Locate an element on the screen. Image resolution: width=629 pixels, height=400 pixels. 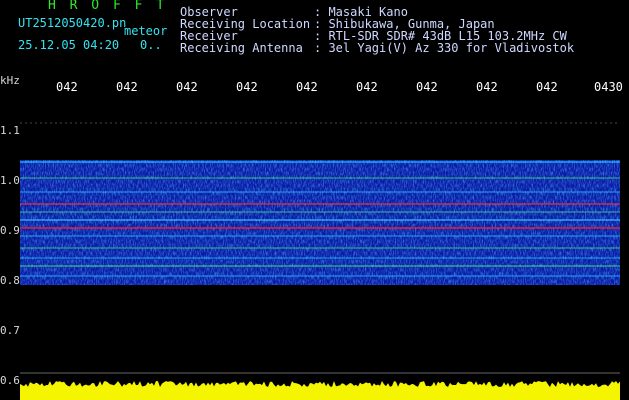
count: 0.. is located at coordinates (151, 45).